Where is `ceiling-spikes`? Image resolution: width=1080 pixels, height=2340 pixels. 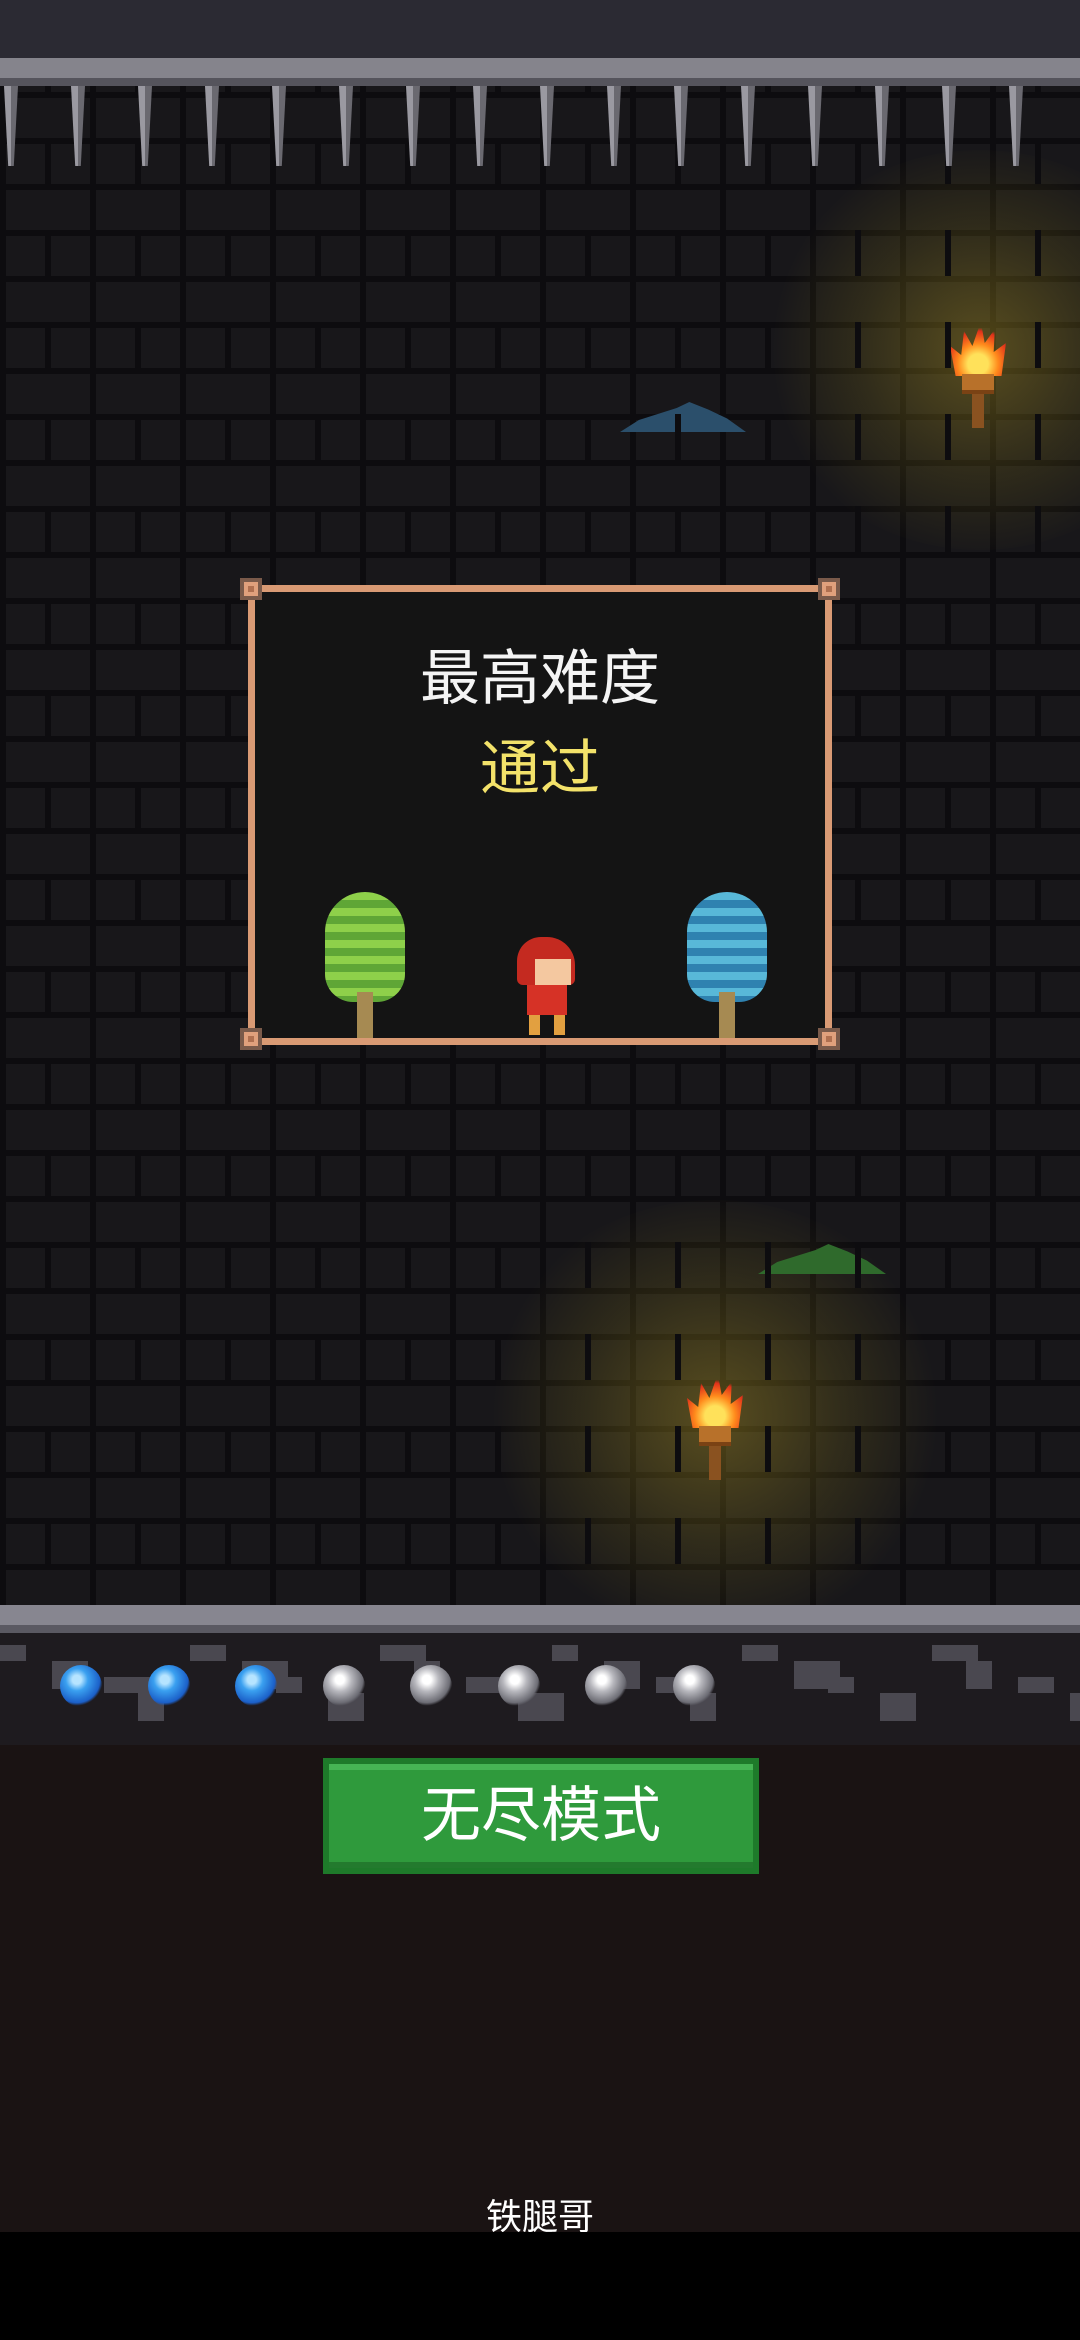 ceiling-spikes is located at coordinates (540, 87).